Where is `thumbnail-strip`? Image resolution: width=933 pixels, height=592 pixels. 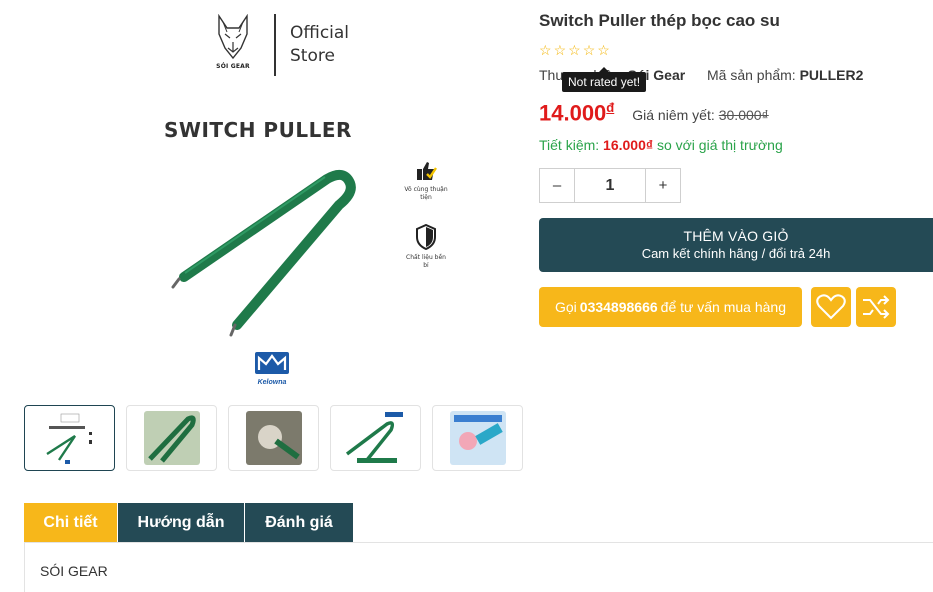 thumbnail-strip is located at coordinates (273, 438).